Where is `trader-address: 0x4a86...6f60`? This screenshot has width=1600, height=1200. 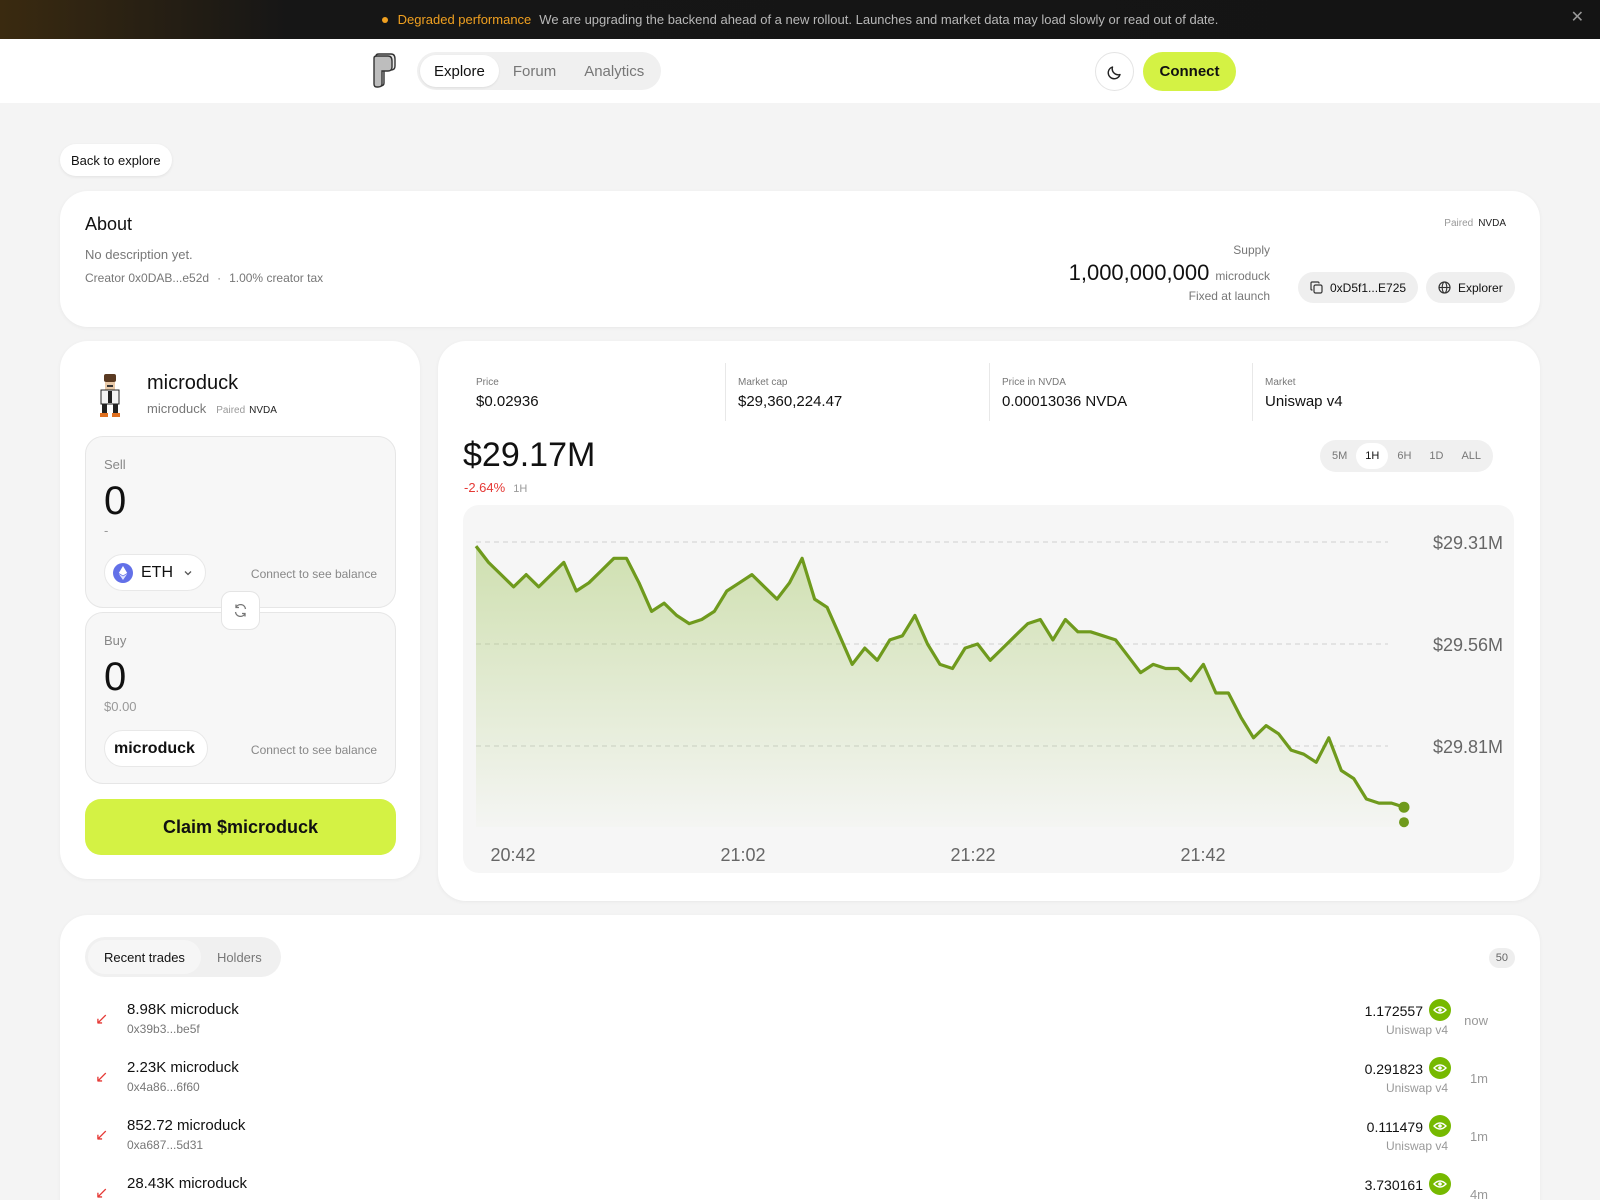
trader-address: 0x4a86...6f60 is located at coordinates (163, 1087).